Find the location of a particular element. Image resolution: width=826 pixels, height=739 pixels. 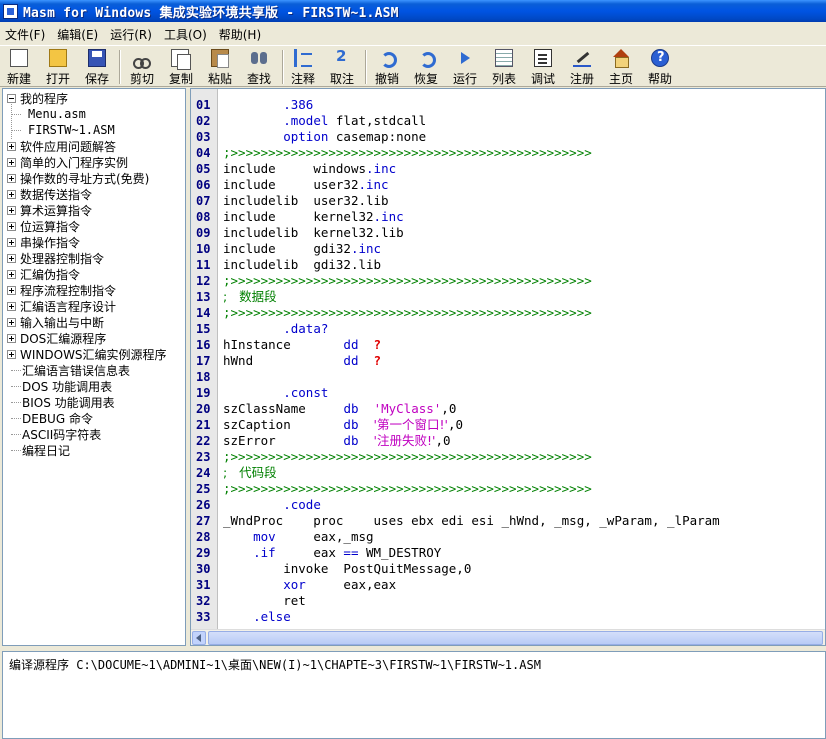

code-line: 07 includelib user32.lib is located at coordinates (508, 201).